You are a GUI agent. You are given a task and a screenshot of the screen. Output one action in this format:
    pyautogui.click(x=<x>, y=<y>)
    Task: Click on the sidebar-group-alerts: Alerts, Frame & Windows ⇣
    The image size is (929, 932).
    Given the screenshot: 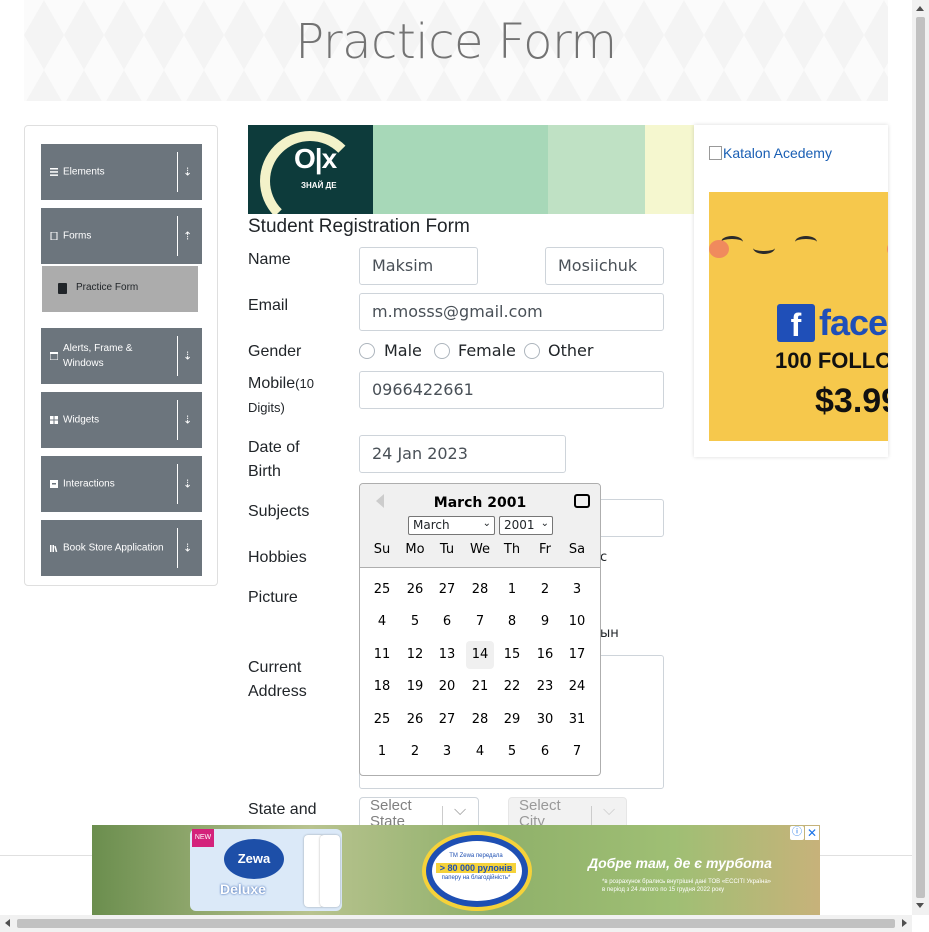 What is the action you would take?
    pyautogui.click(x=121, y=356)
    